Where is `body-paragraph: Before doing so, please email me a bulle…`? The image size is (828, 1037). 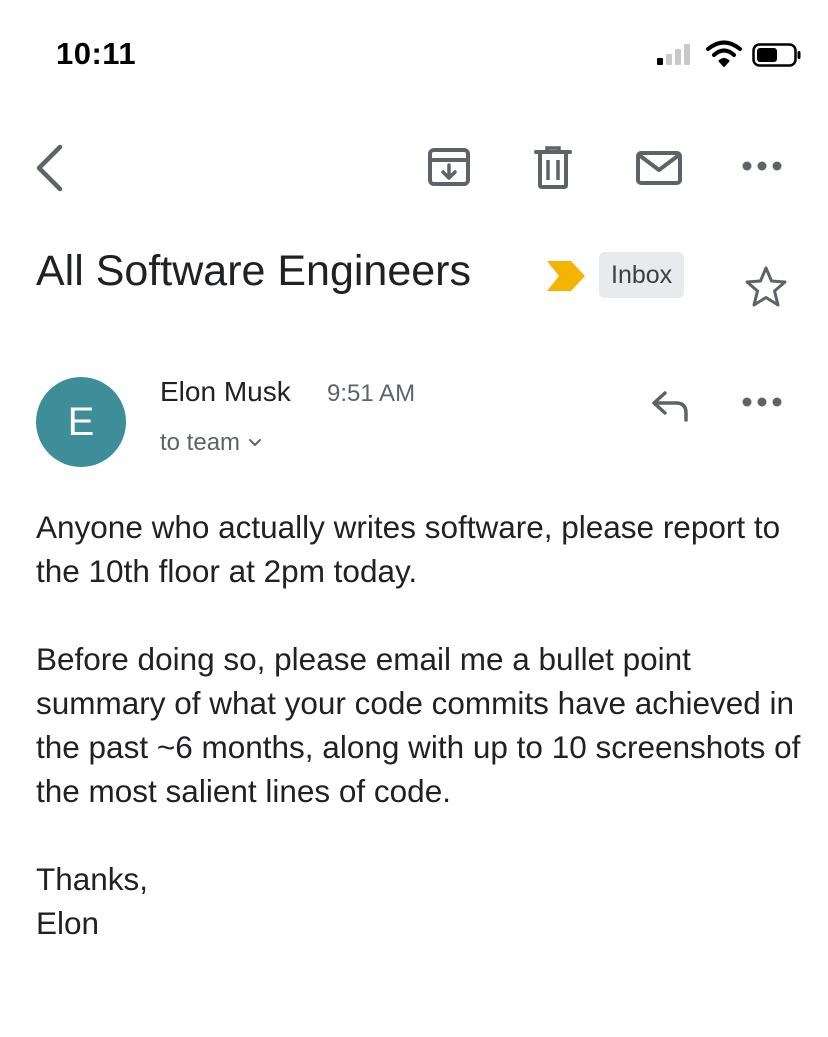
body-paragraph: Before doing so, please email me a bulle… is located at coordinates (418, 725).